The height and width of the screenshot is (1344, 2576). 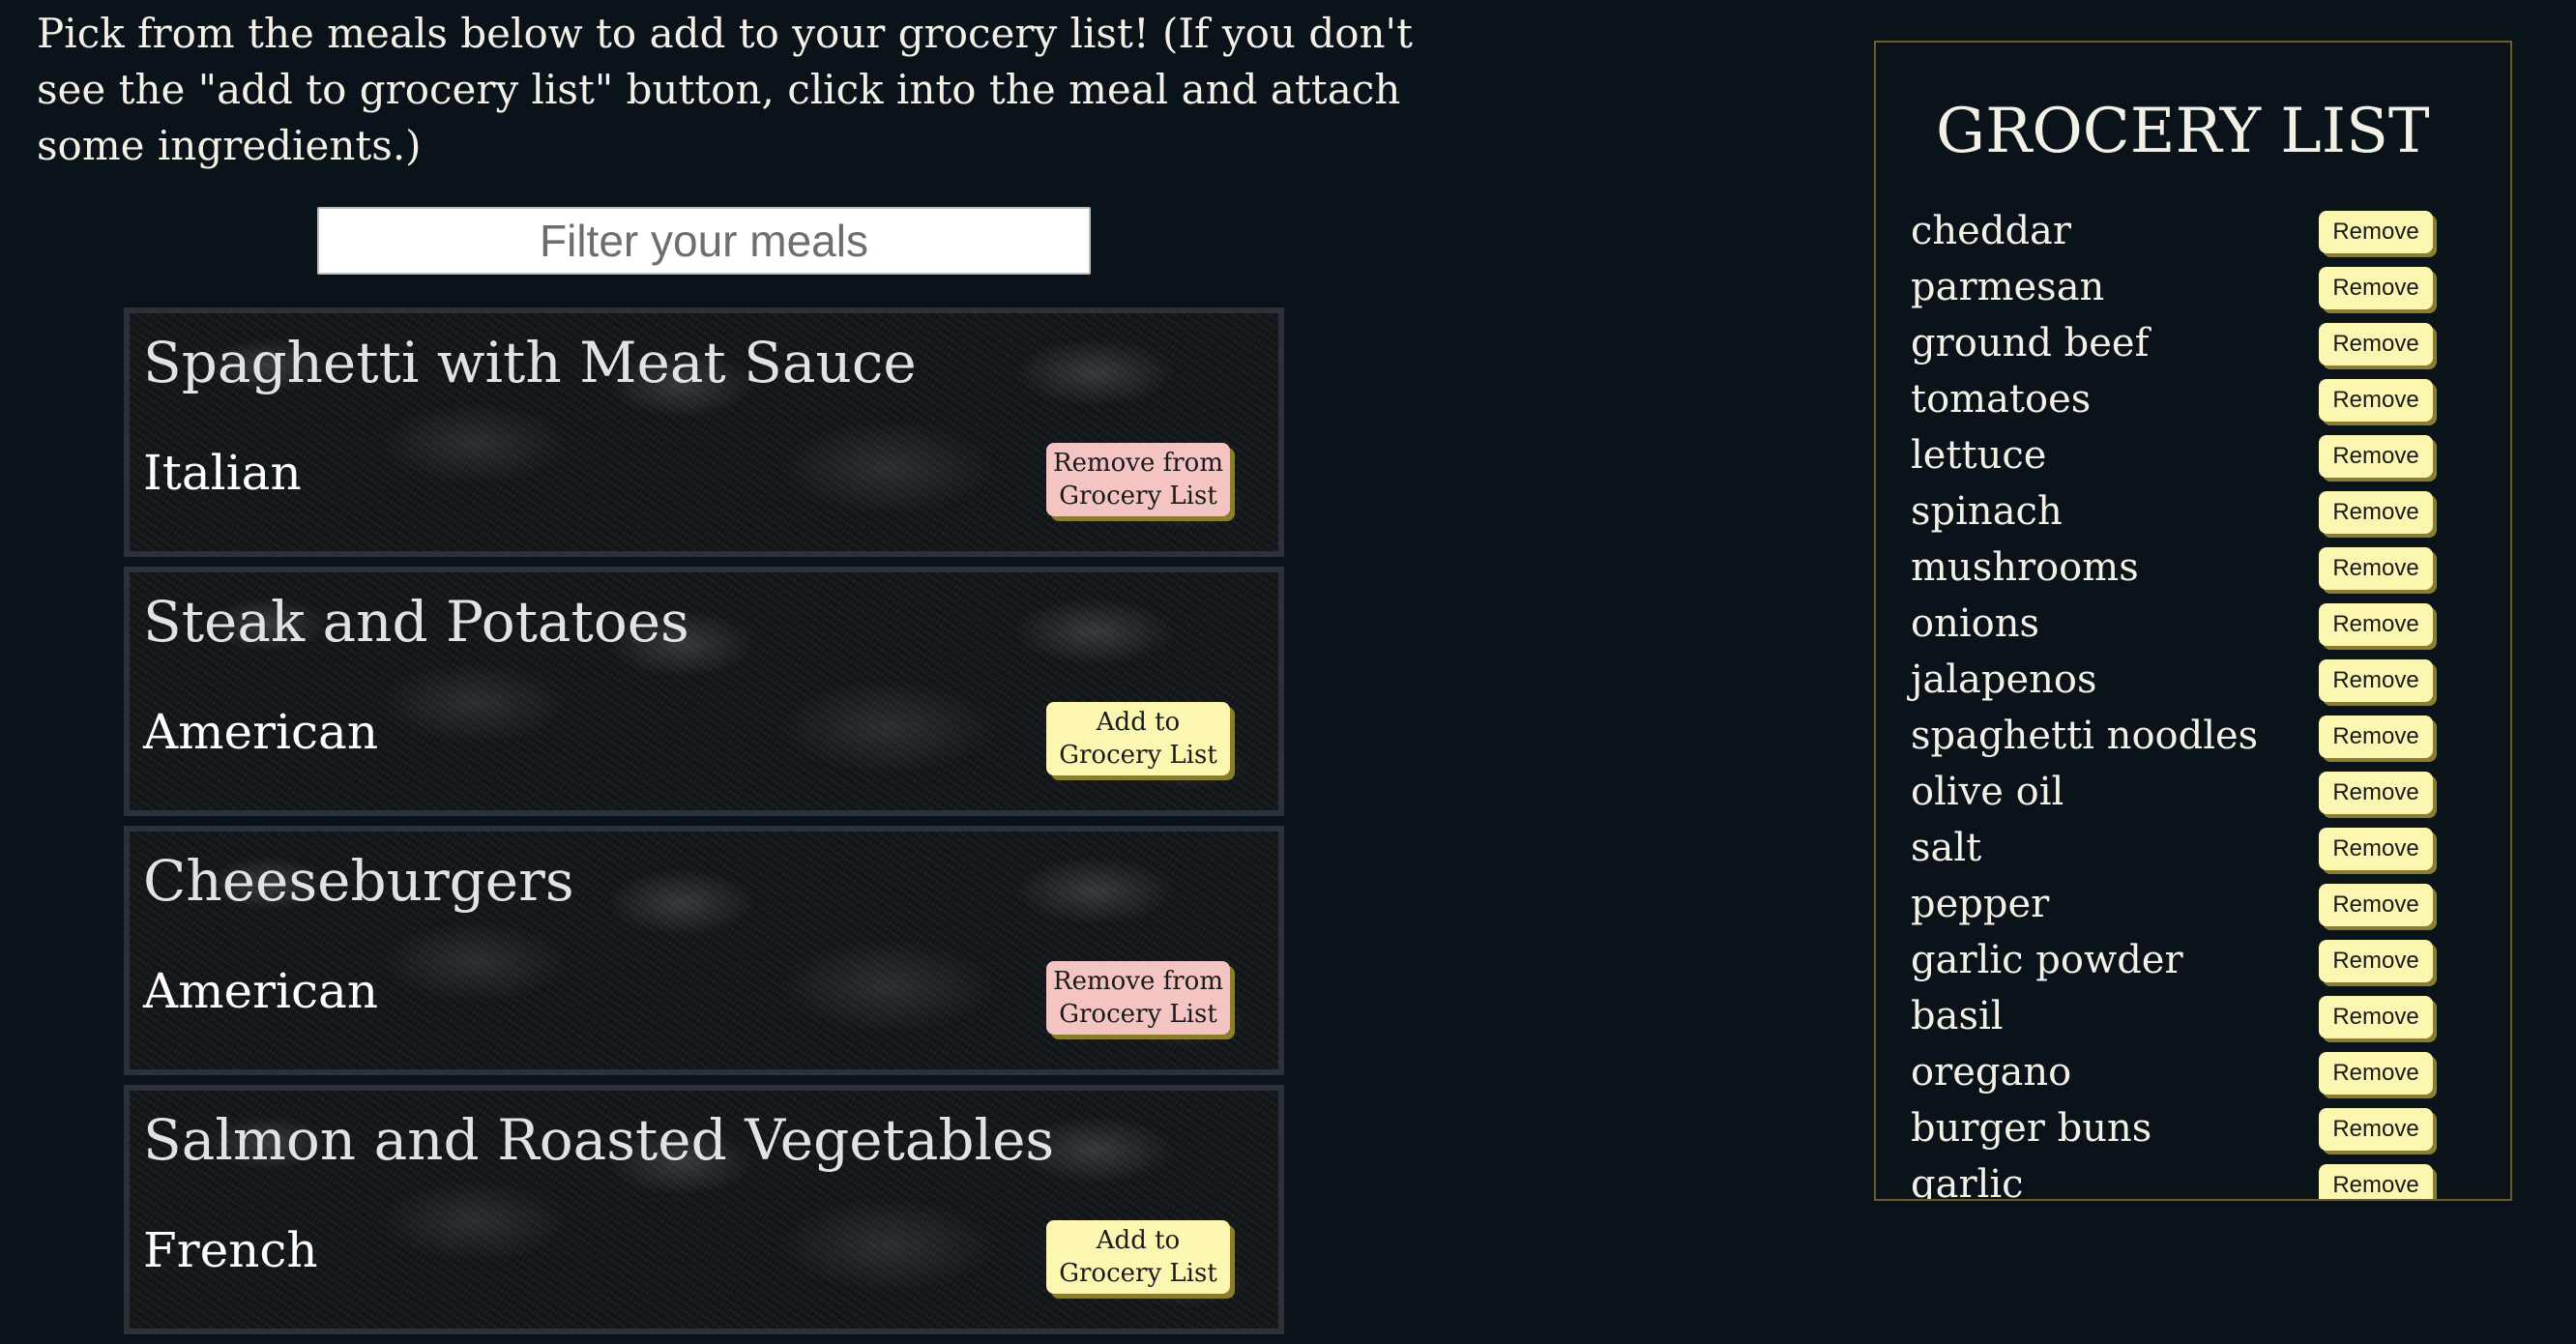 What do you see at coordinates (2196, 457) in the screenshot?
I see `grocery-item: lettuce Remove` at bounding box center [2196, 457].